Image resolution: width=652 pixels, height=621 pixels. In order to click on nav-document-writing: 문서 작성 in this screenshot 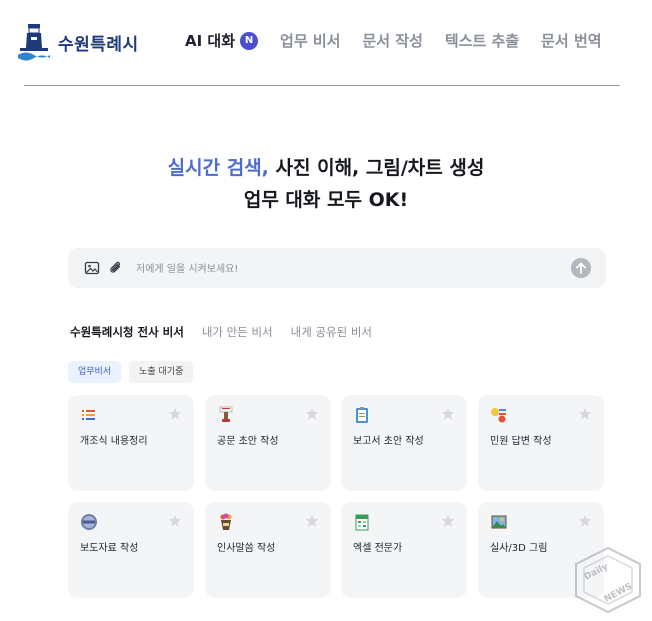, I will do `click(392, 40)`.